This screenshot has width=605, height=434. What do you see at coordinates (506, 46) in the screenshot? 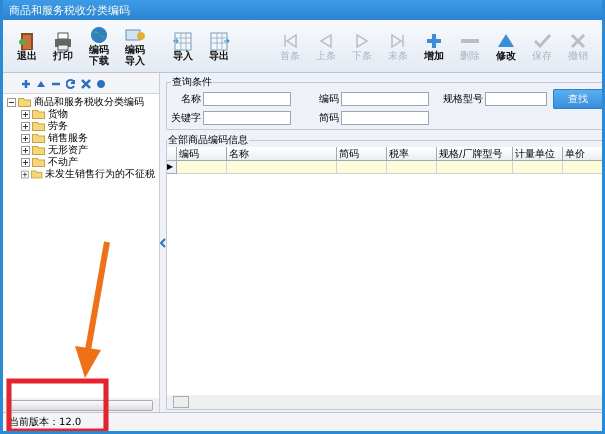
I see `toolbar-button: 修改` at bounding box center [506, 46].